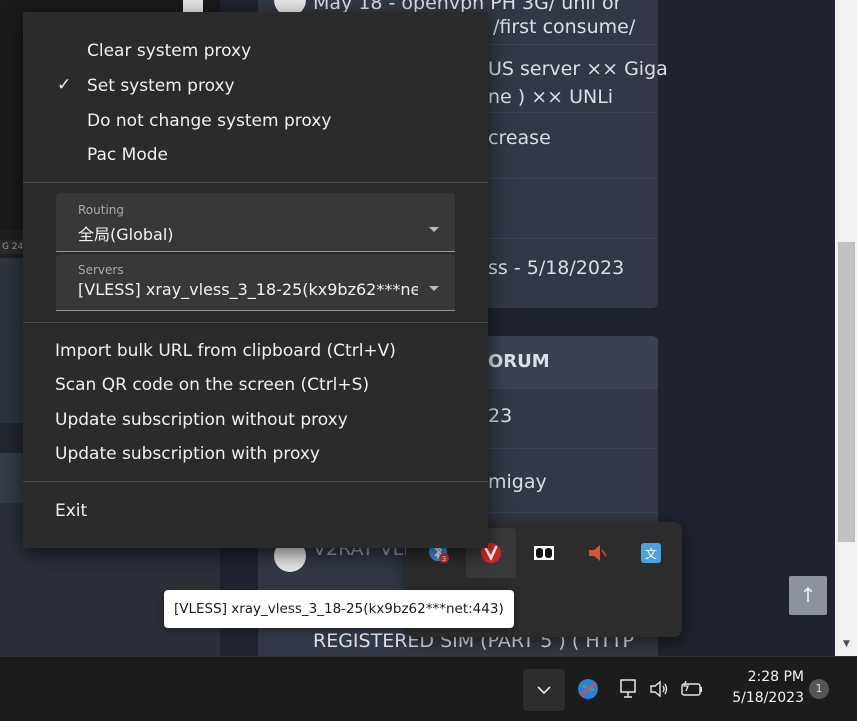  What do you see at coordinates (768, 698) in the screenshot?
I see `clock-date: 5/18/2023` at bounding box center [768, 698].